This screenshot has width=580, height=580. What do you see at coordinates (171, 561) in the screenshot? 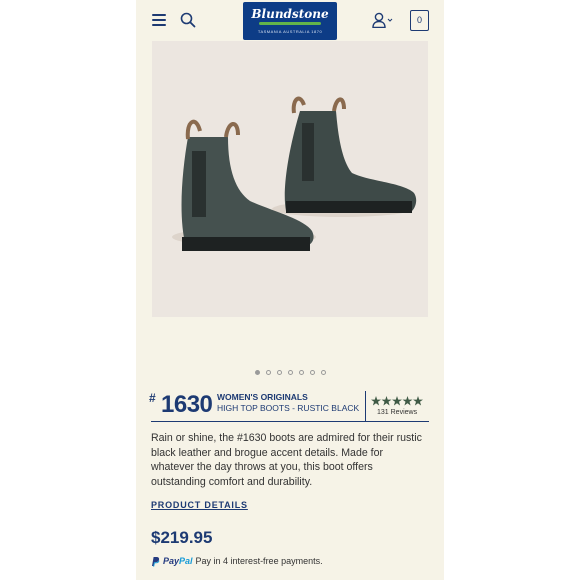
I see `paypal-wordmark-pay: Pay` at bounding box center [171, 561].